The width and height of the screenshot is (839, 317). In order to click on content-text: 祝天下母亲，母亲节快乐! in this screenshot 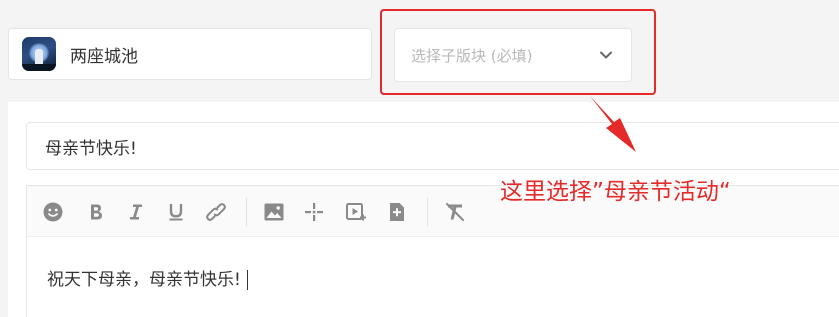, I will do `click(144, 280)`.